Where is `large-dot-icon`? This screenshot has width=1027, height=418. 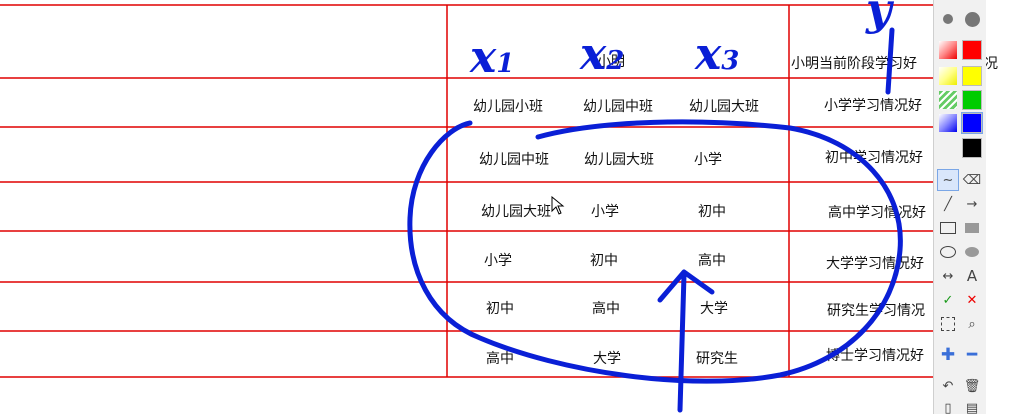
large-dot-icon is located at coordinates (972, 19).